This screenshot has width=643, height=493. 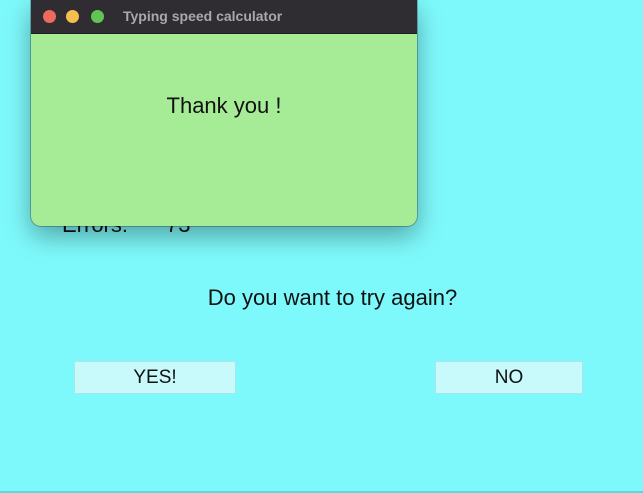 What do you see at coordinates (224, 105) in the screenshot?
I see `thank-you-message: Thank you !` at bounding box center [224, 105].